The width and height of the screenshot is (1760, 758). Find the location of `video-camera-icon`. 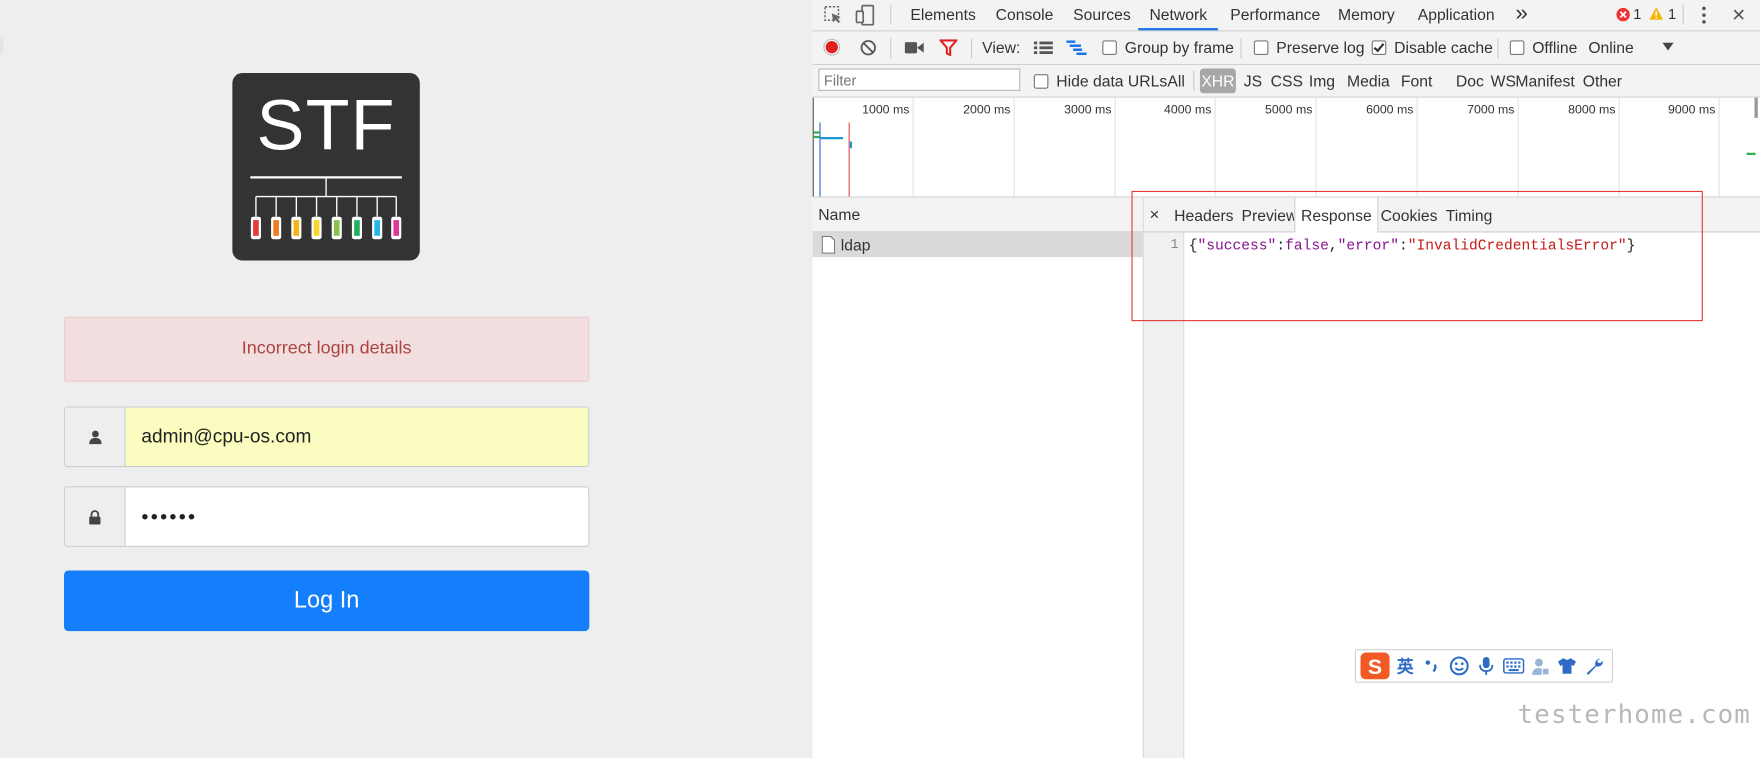

video-camera-icon is located at coordinates (914, 48).